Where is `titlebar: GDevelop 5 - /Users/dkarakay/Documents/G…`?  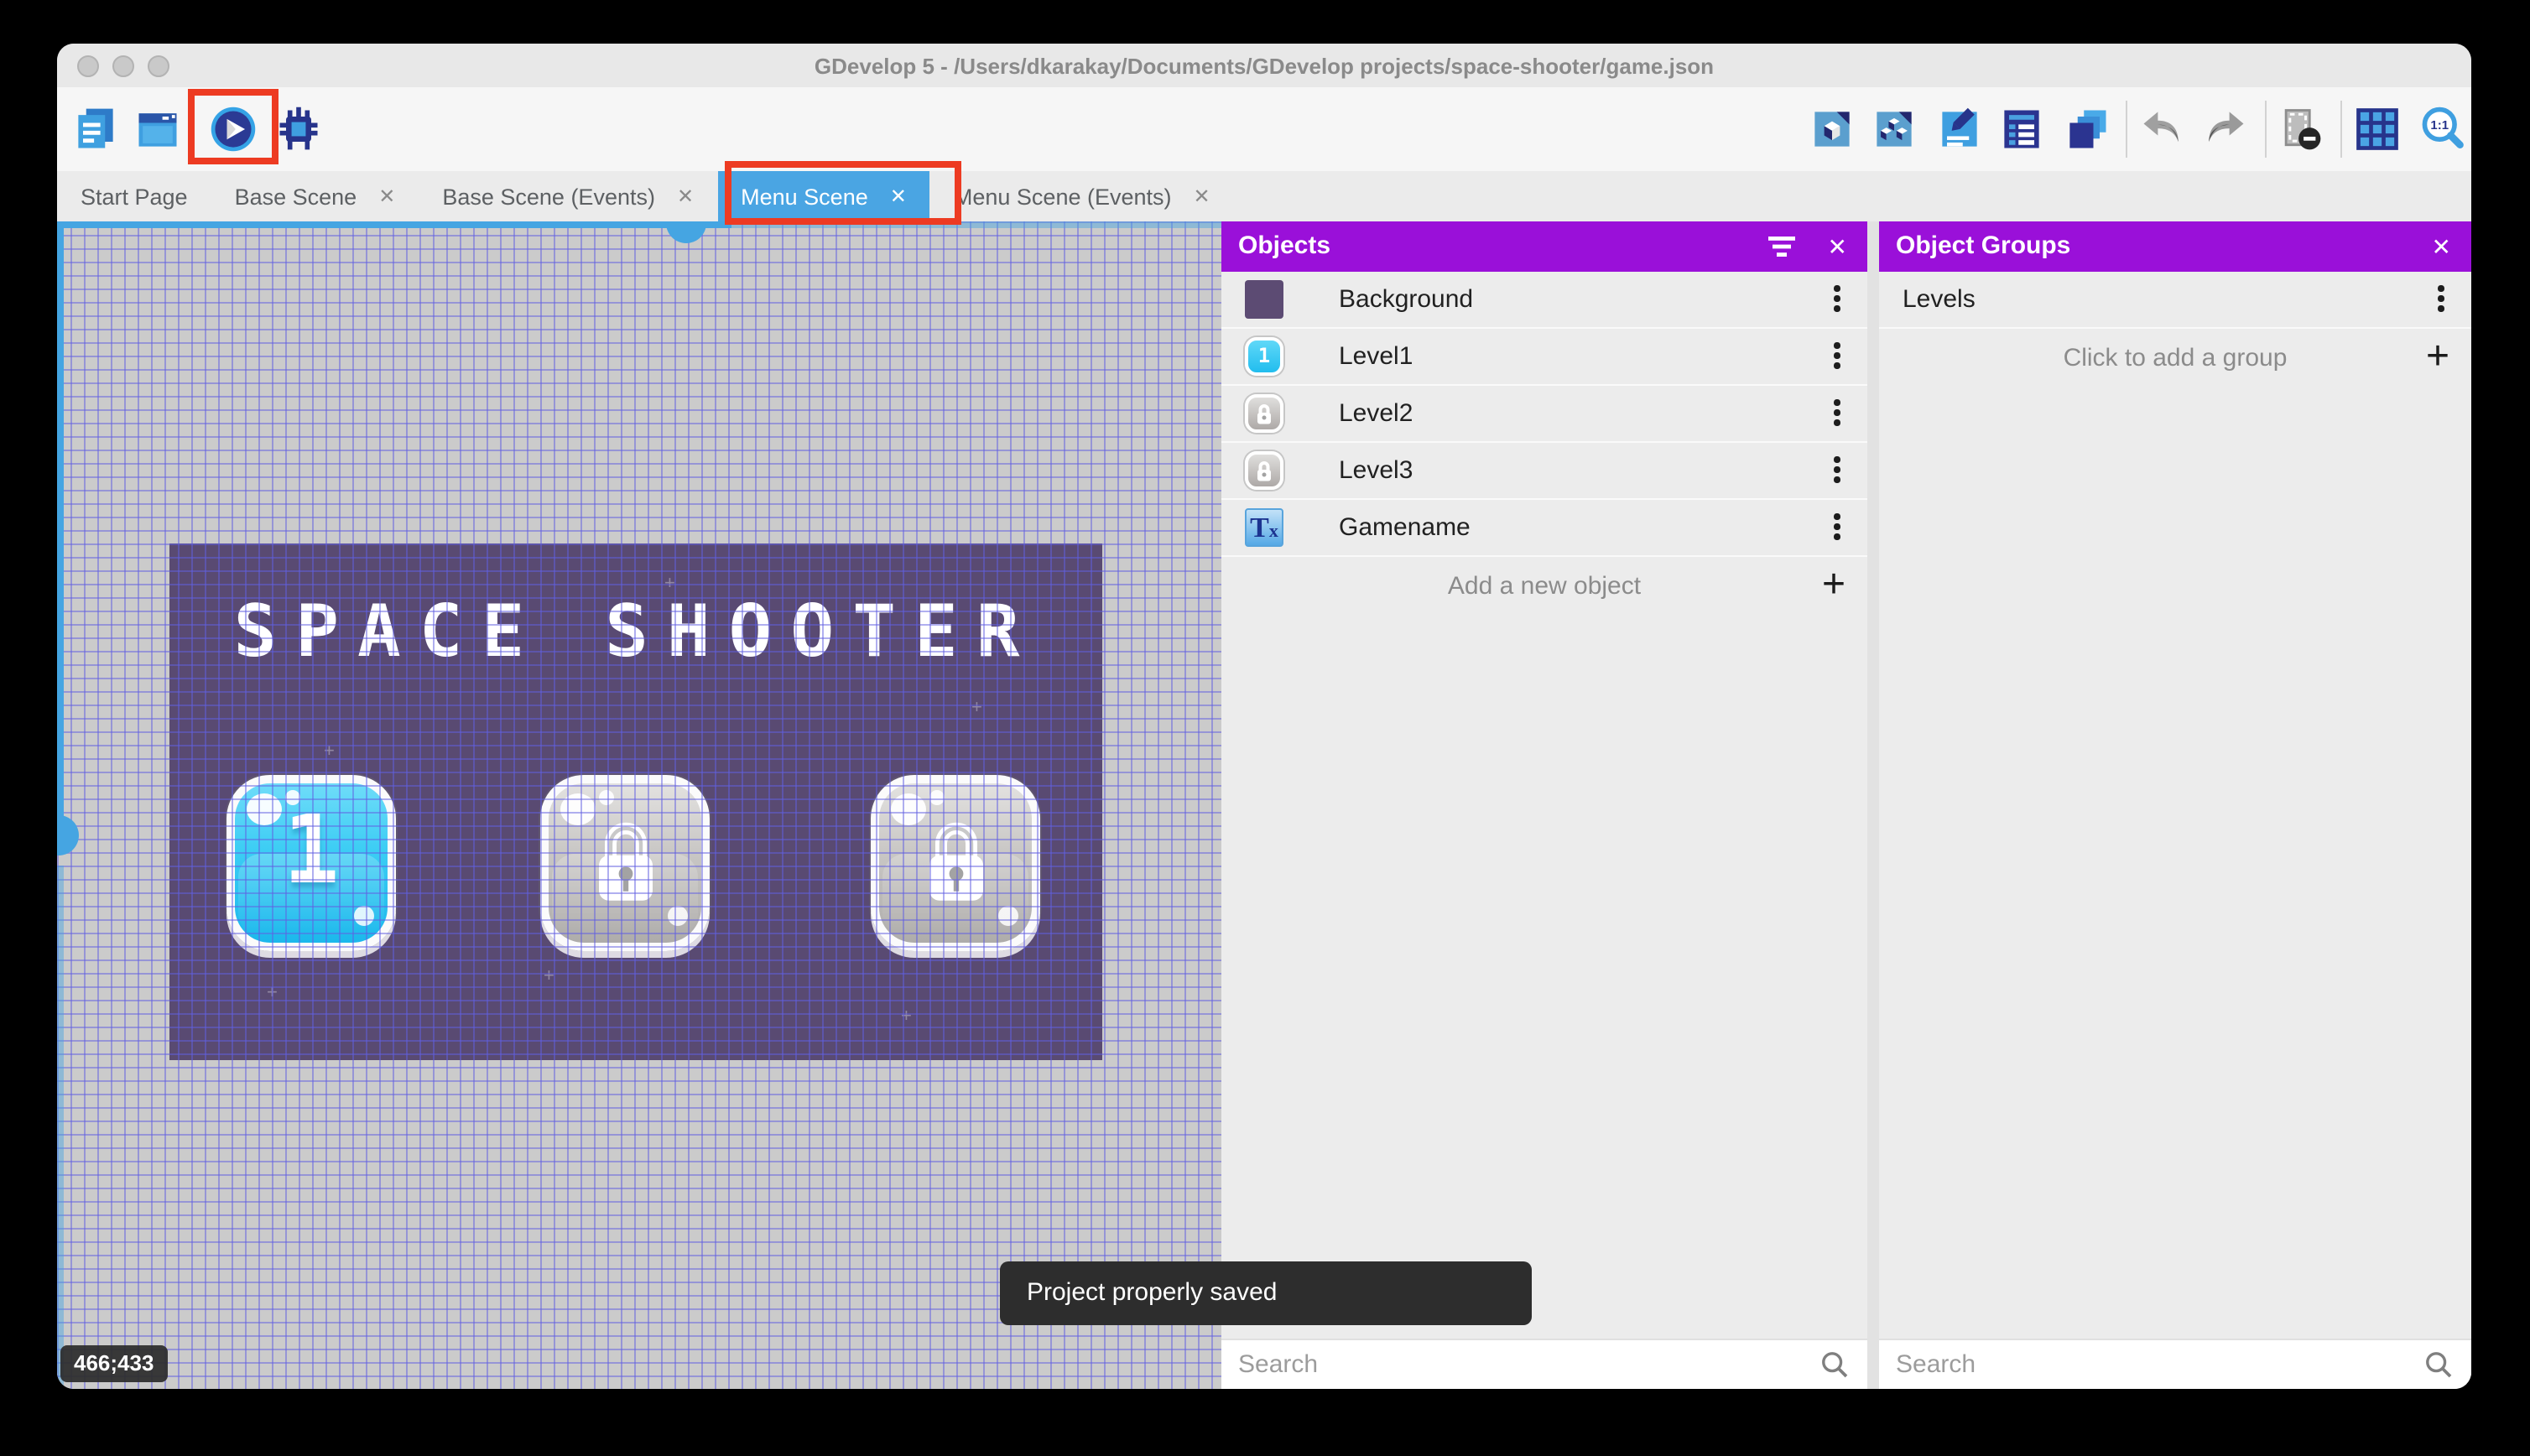 titlebar: GDevelop 5 - /Users/dkarakay/Documents/G… is located at coordinates (1264, 66).